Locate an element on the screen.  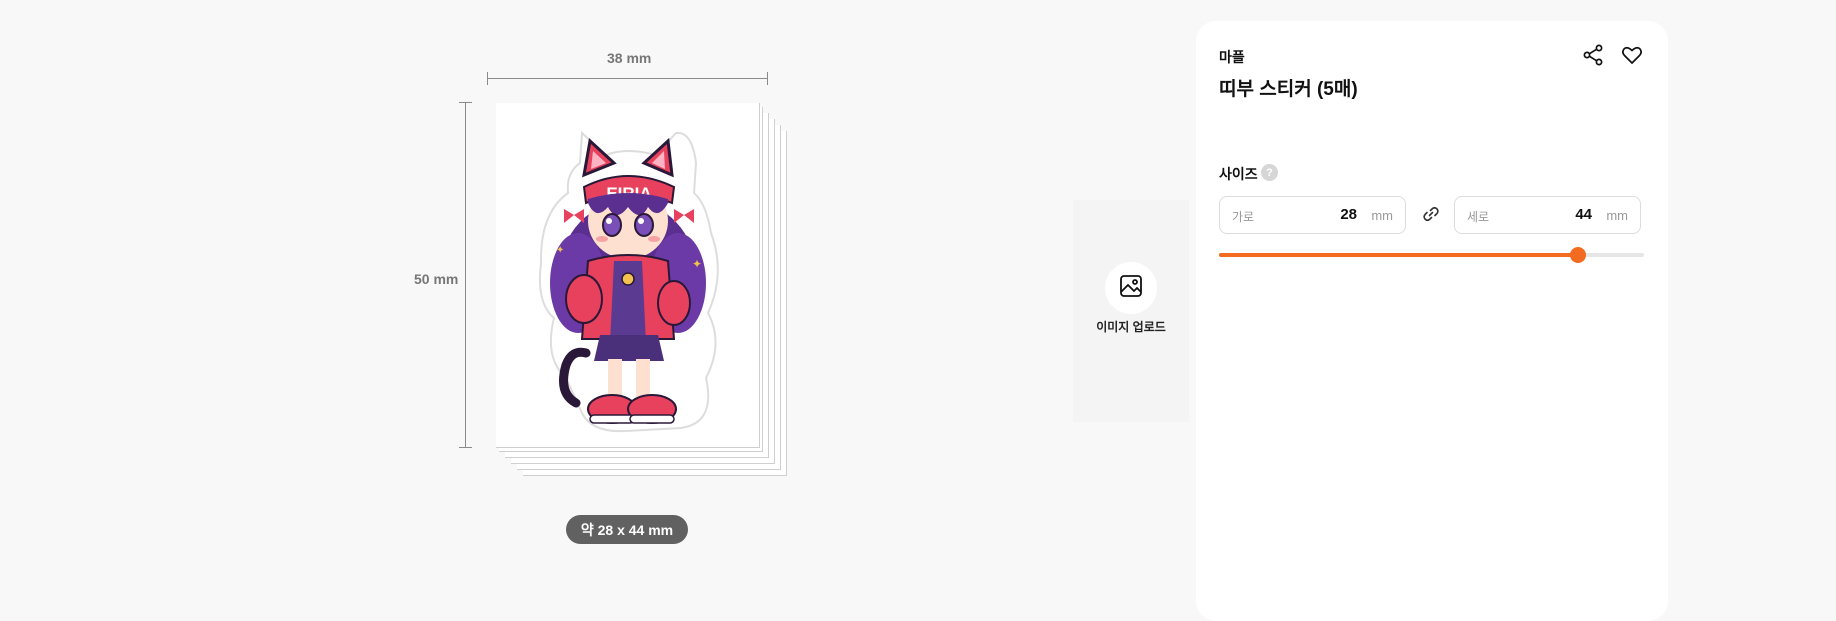
share-button is located at coordinates (1593, 57).